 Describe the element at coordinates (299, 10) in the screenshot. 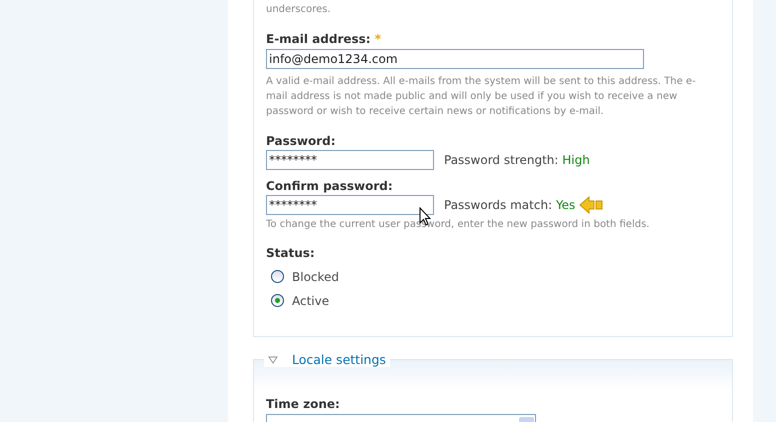

I see `field-description: underscores.` at that location.